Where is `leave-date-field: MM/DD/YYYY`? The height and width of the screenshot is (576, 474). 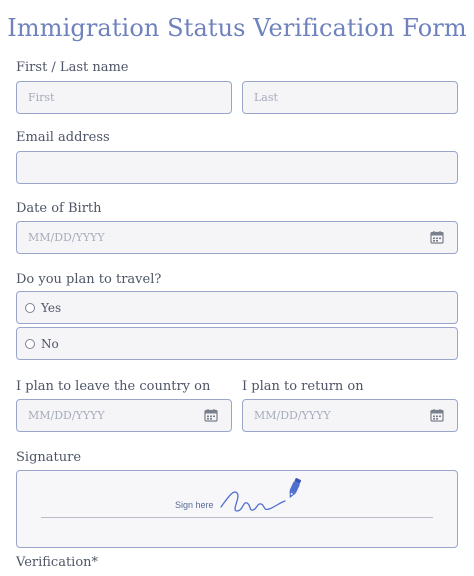 leave-date-field: MM/DD/YYYY is located at coordinates (124, 415).